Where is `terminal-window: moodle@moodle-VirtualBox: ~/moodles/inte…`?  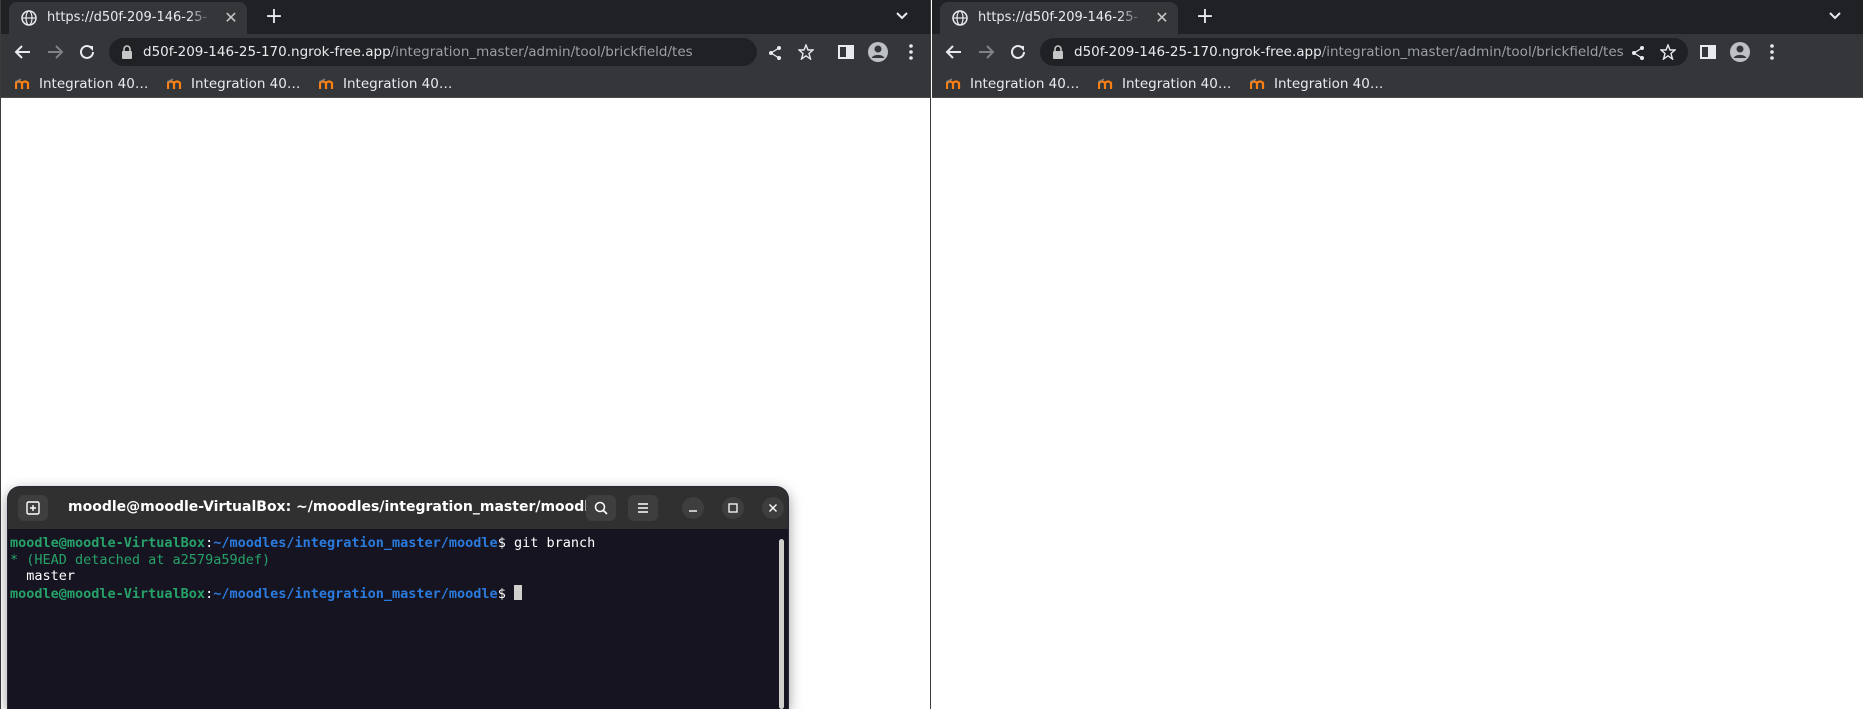 terminal-window: moodle@moodle-VirtualBox: ~/moodles/inte… is located at coordinates (398, 598).